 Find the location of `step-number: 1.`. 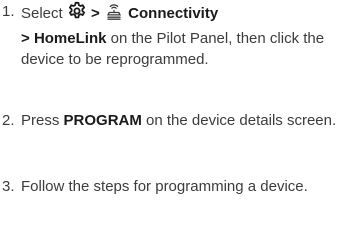

step-number: 1. is located at coordinates (8, 11).